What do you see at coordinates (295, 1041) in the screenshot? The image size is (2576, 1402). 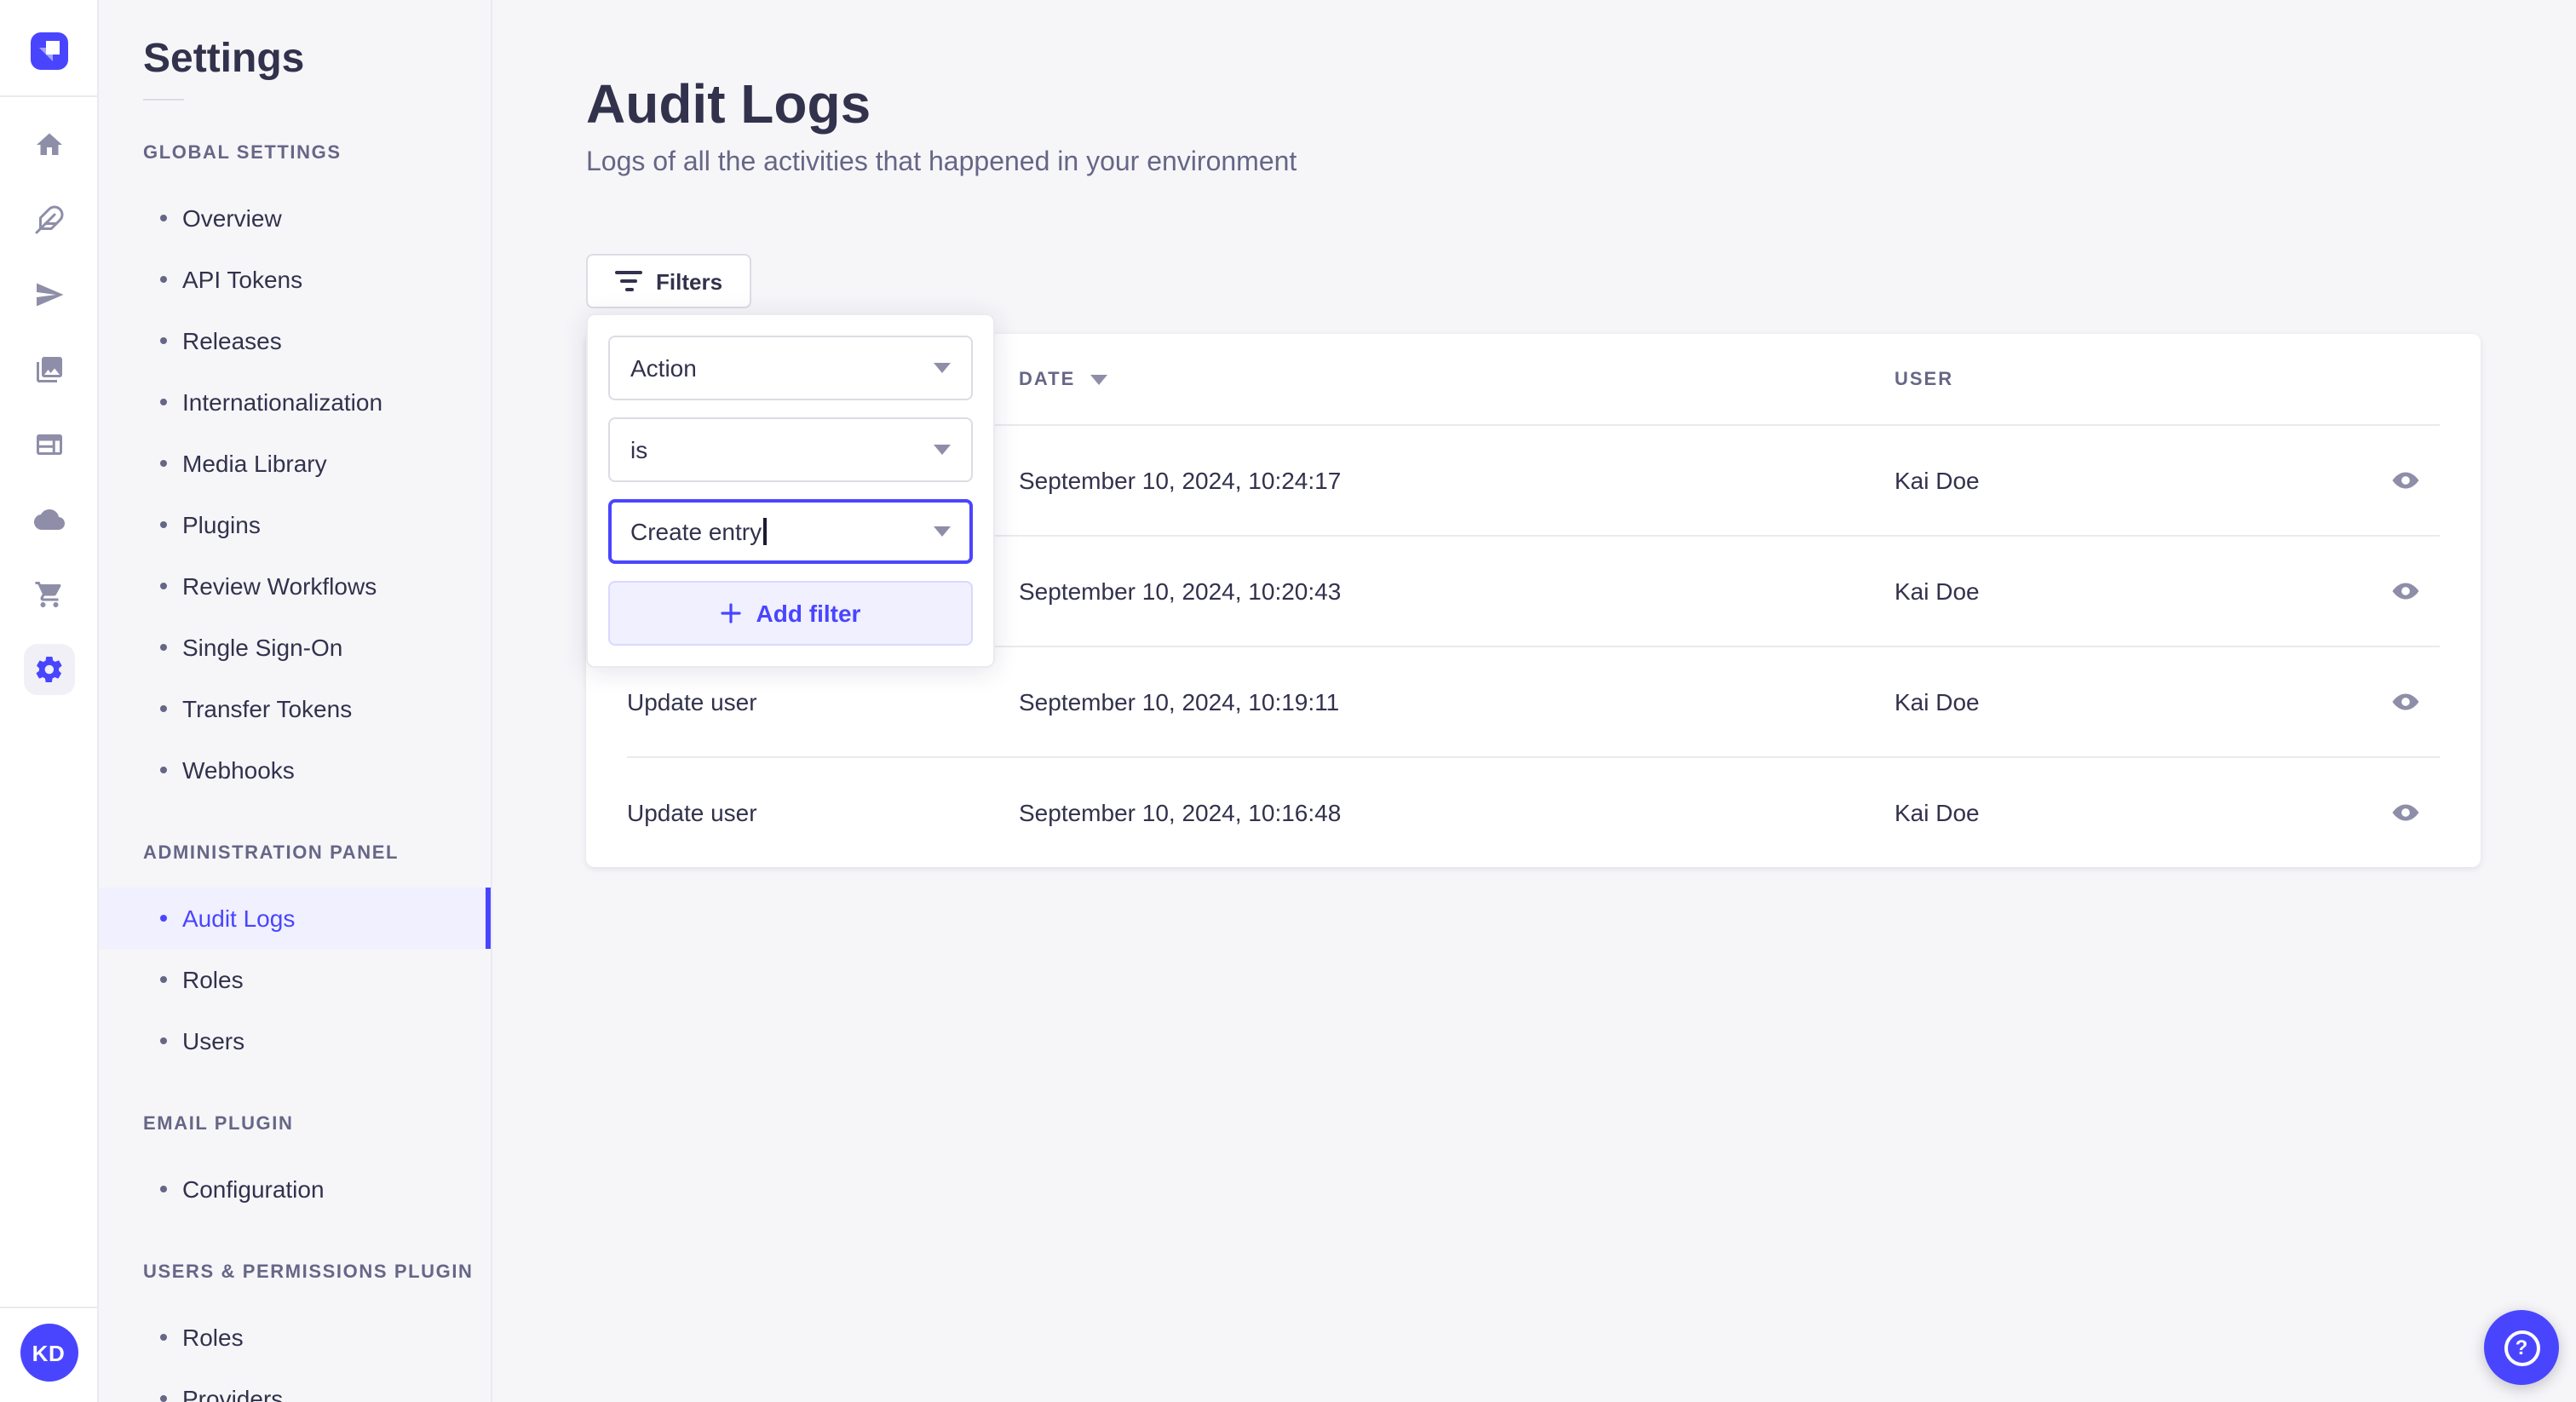 I see `sidebar-item-admin-users: Users` at bounding box center [295, 1041].